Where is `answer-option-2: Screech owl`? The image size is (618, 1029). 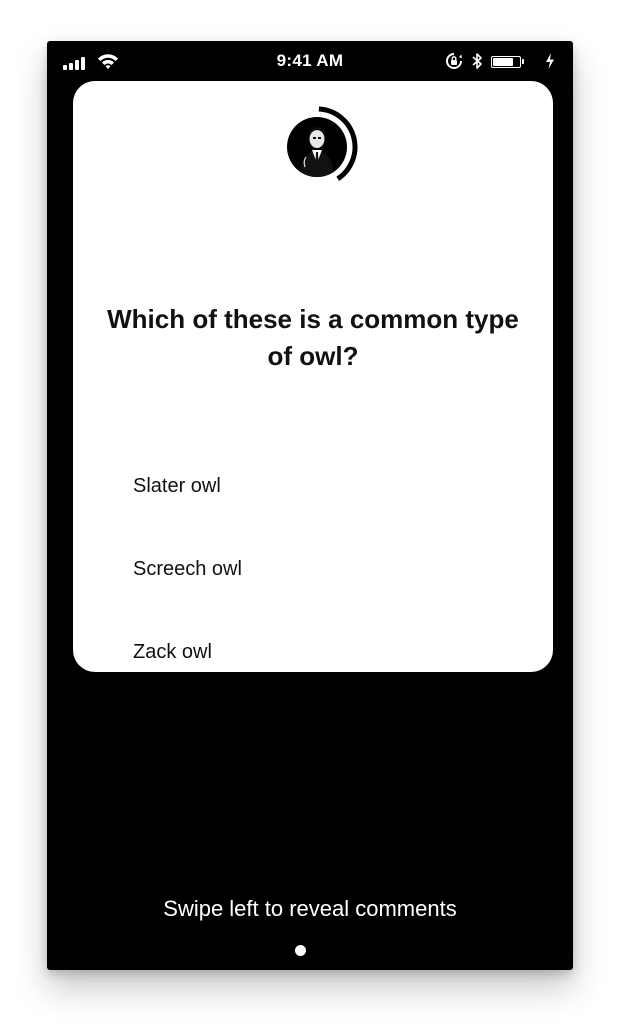 answer-option-2: Screech owl is located at coordinates (323, 569).